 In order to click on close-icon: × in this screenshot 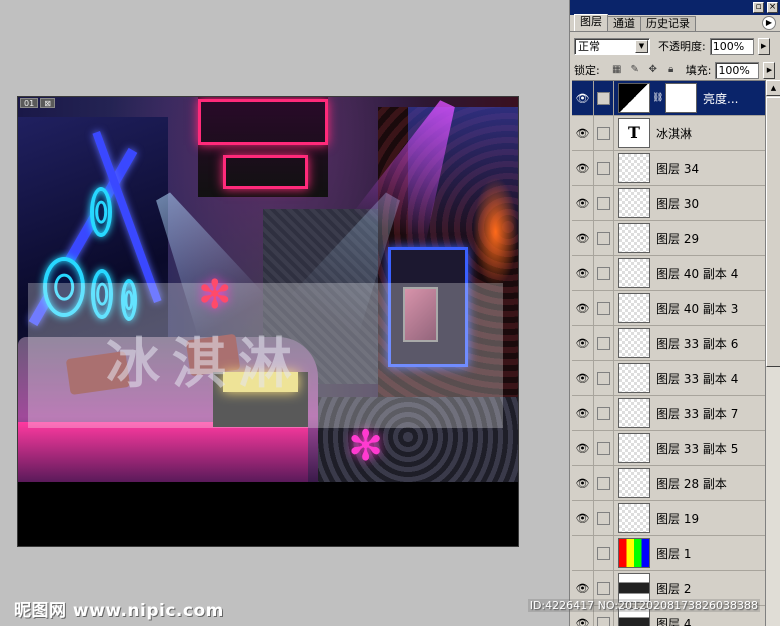, I will do `click(772, 7)`.